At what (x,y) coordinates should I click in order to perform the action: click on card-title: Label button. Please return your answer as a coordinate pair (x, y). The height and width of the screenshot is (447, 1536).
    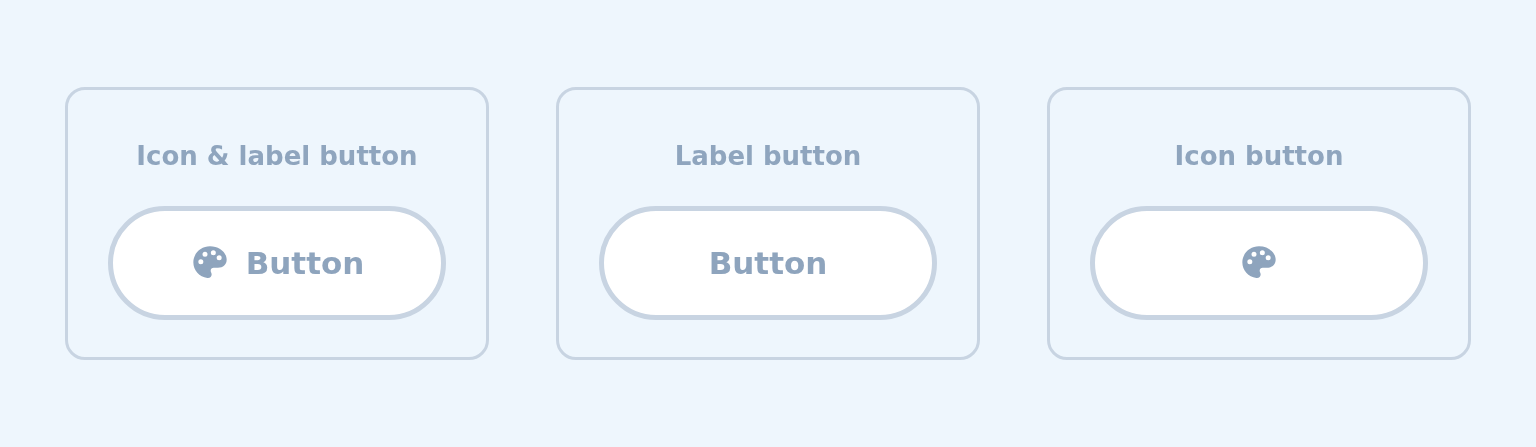
    Looking at the image, I should click on (768, 156).